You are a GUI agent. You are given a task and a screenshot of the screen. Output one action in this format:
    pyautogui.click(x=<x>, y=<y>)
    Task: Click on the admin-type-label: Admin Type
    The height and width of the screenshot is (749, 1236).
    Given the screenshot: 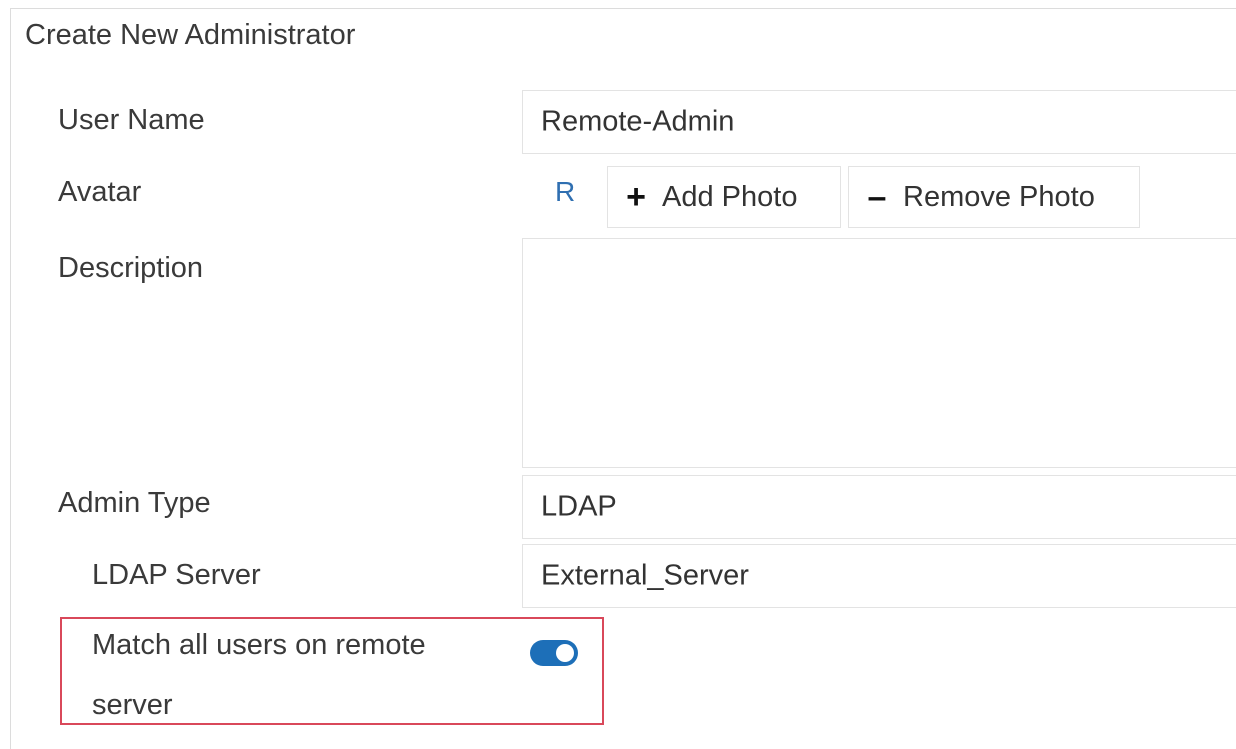 What is the action you would take?
    pyautogui.click(x=134, y=503)
    